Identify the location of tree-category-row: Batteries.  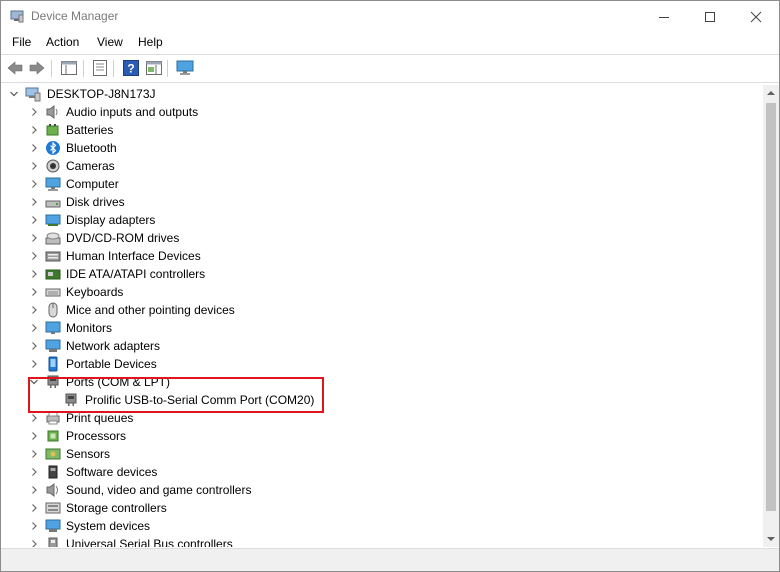
(381, 130).